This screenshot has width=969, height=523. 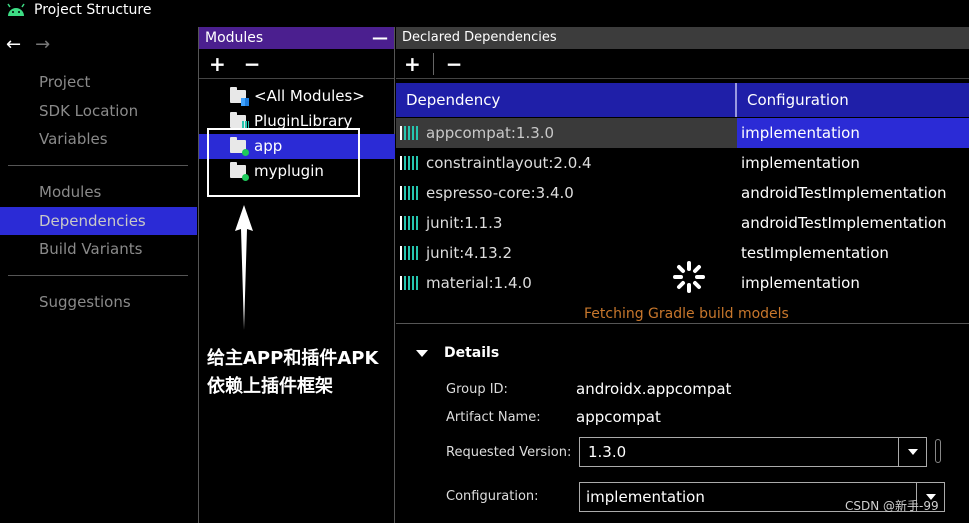 What do you see at coordinates (654, 389) in the screenshot?
I see `group-id-value: androidx.appcompat` at bounding box center [654, 389].